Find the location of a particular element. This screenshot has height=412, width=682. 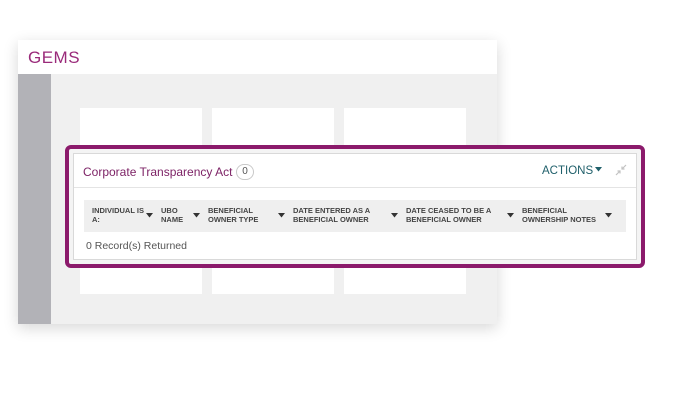

column-header-ownership-notes: BENEFICIAL OWNERSHIP NOTES is located at coordinates (563, 215).